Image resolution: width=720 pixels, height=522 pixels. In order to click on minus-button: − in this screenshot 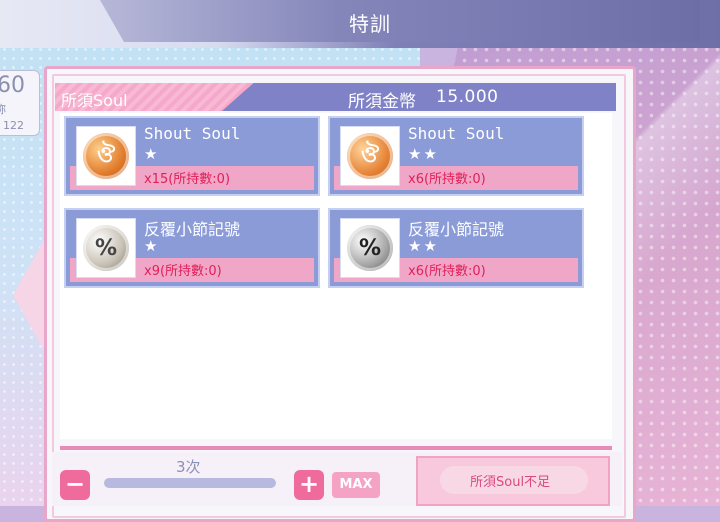, I will do `click(75, 485)`.